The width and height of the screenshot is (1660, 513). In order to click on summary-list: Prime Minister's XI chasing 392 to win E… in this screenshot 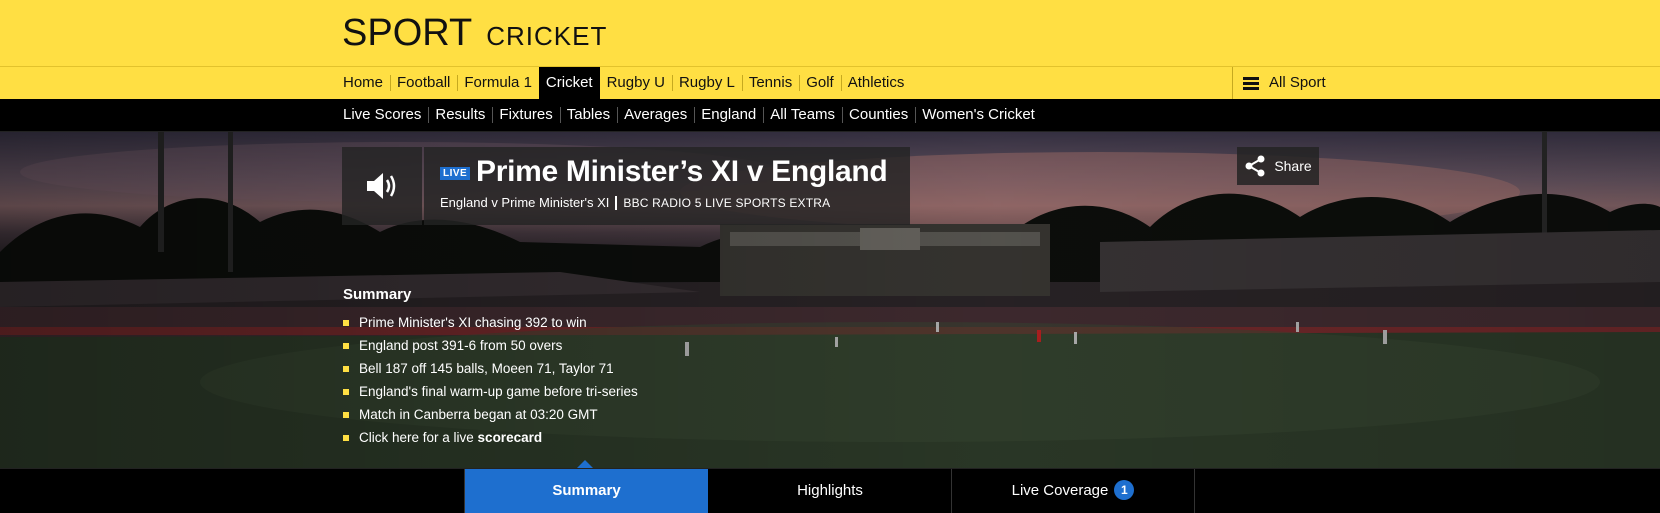, I will do `click(490, 383)`.